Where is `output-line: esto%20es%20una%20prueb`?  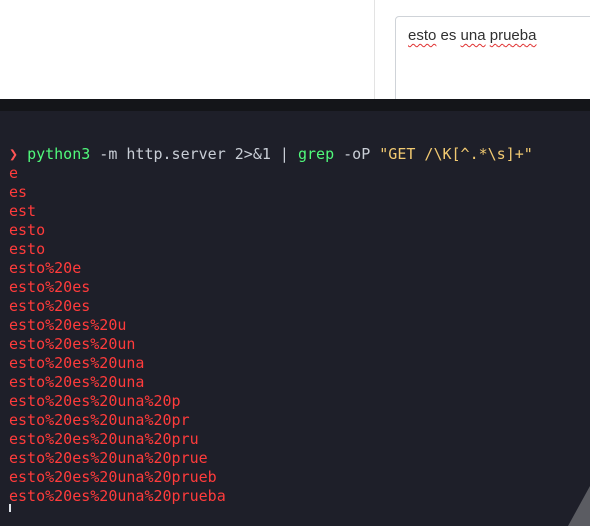 output-line: esto%20es%20una%20prueb is located at coordinates (113, 477).